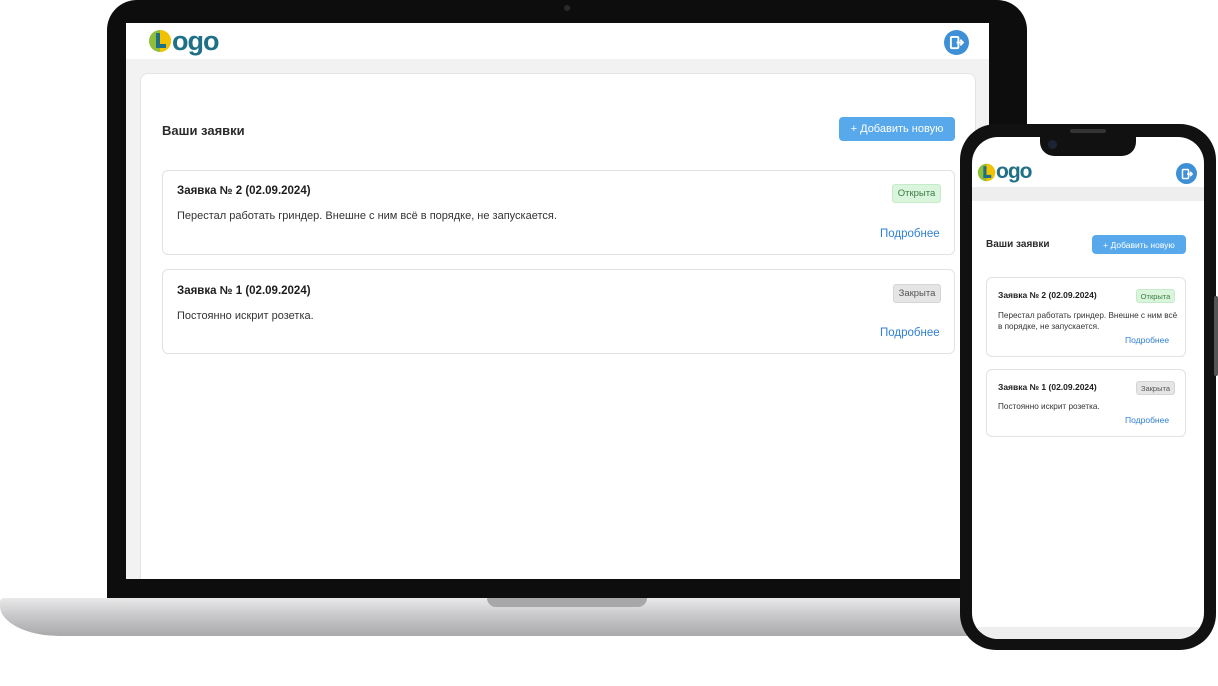  Describe the element at coordinates (1052, 144) in the screenshot. I see `phone-camera` at that location.